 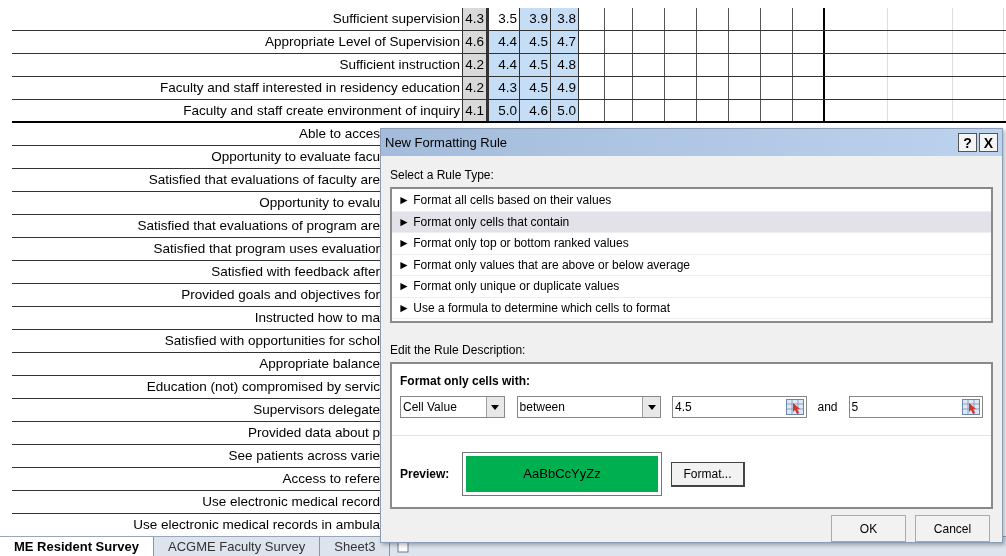 What do you see at coordinates (442, 175) in the screenshot?
I see `section-label: Select a Rule Type:` at bounding box center [442, 175].